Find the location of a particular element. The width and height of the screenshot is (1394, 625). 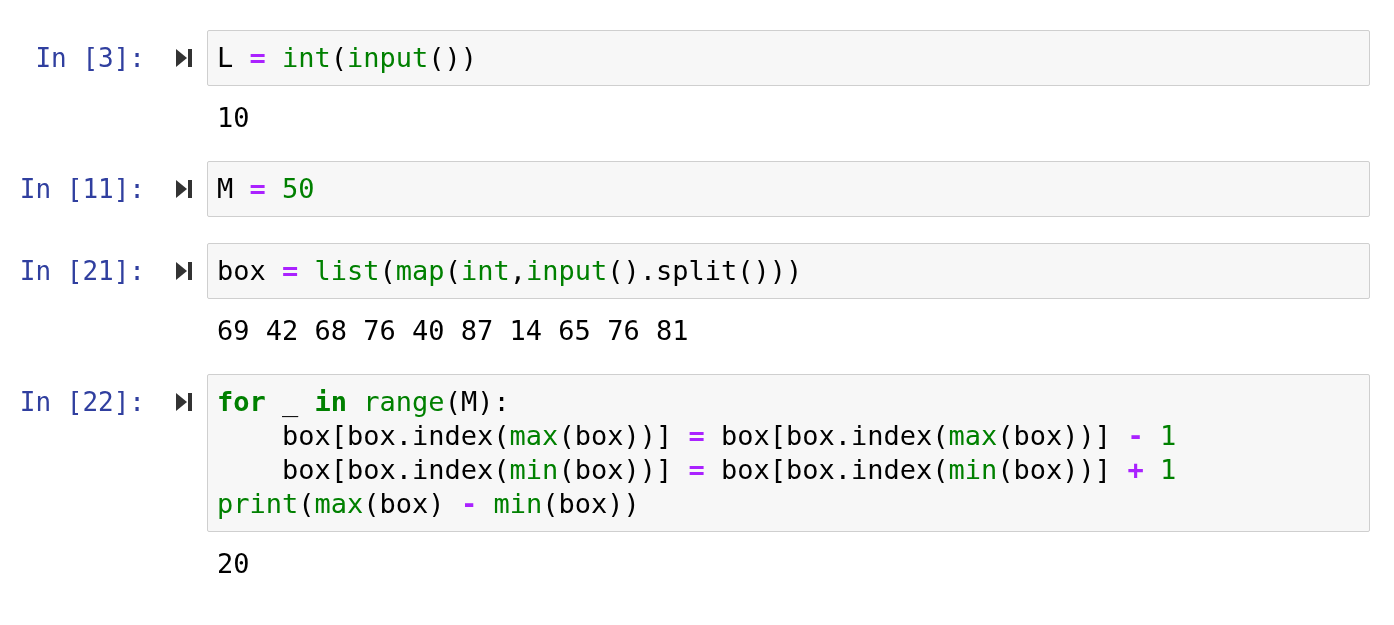

cell-output: 20 is located at coordinates (234, 564).